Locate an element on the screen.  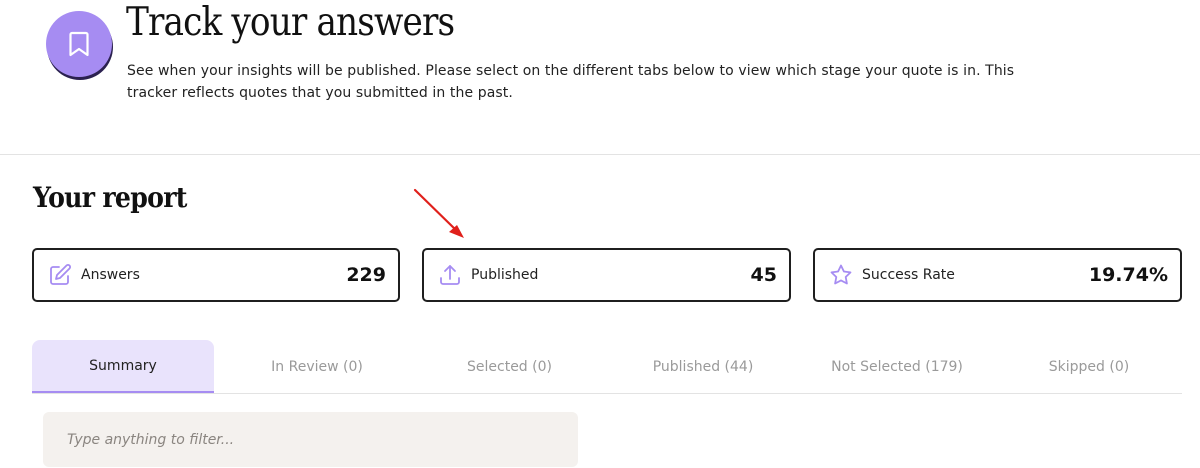
stat-value: 19.74% is located at coordinates (1128, 275).